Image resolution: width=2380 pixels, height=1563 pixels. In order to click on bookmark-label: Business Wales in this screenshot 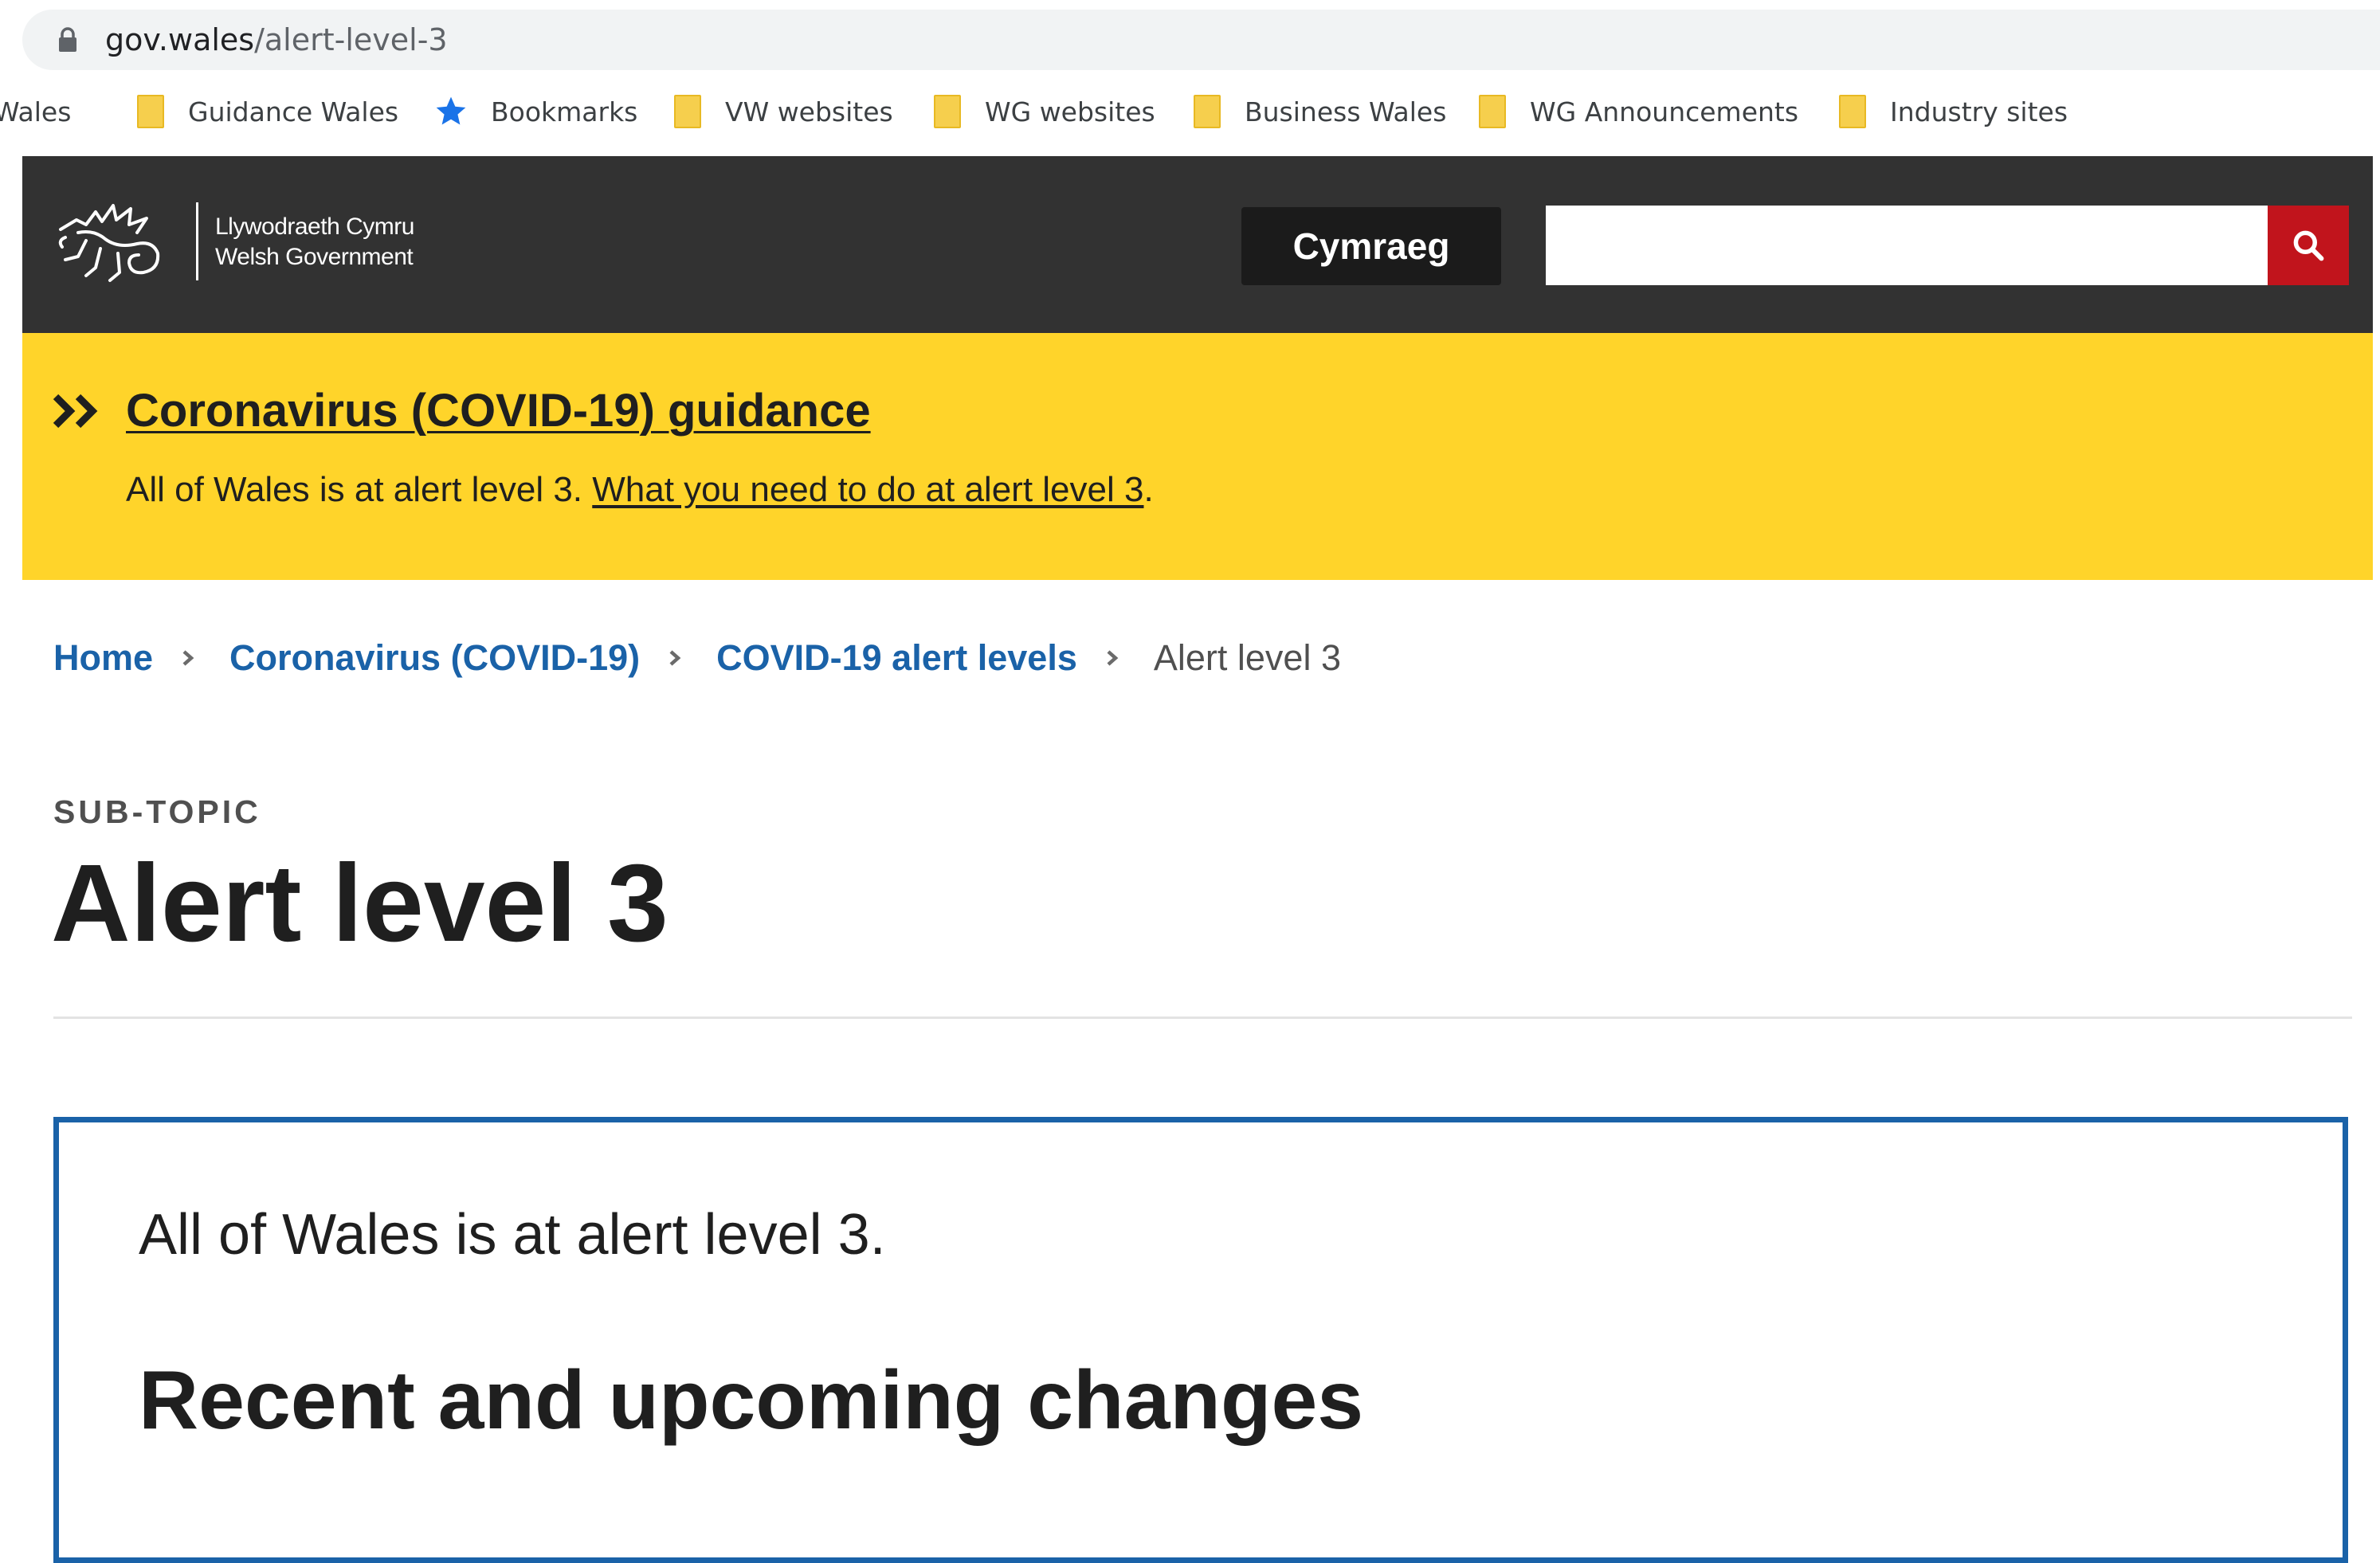, I will do `click(1346, 111)`.